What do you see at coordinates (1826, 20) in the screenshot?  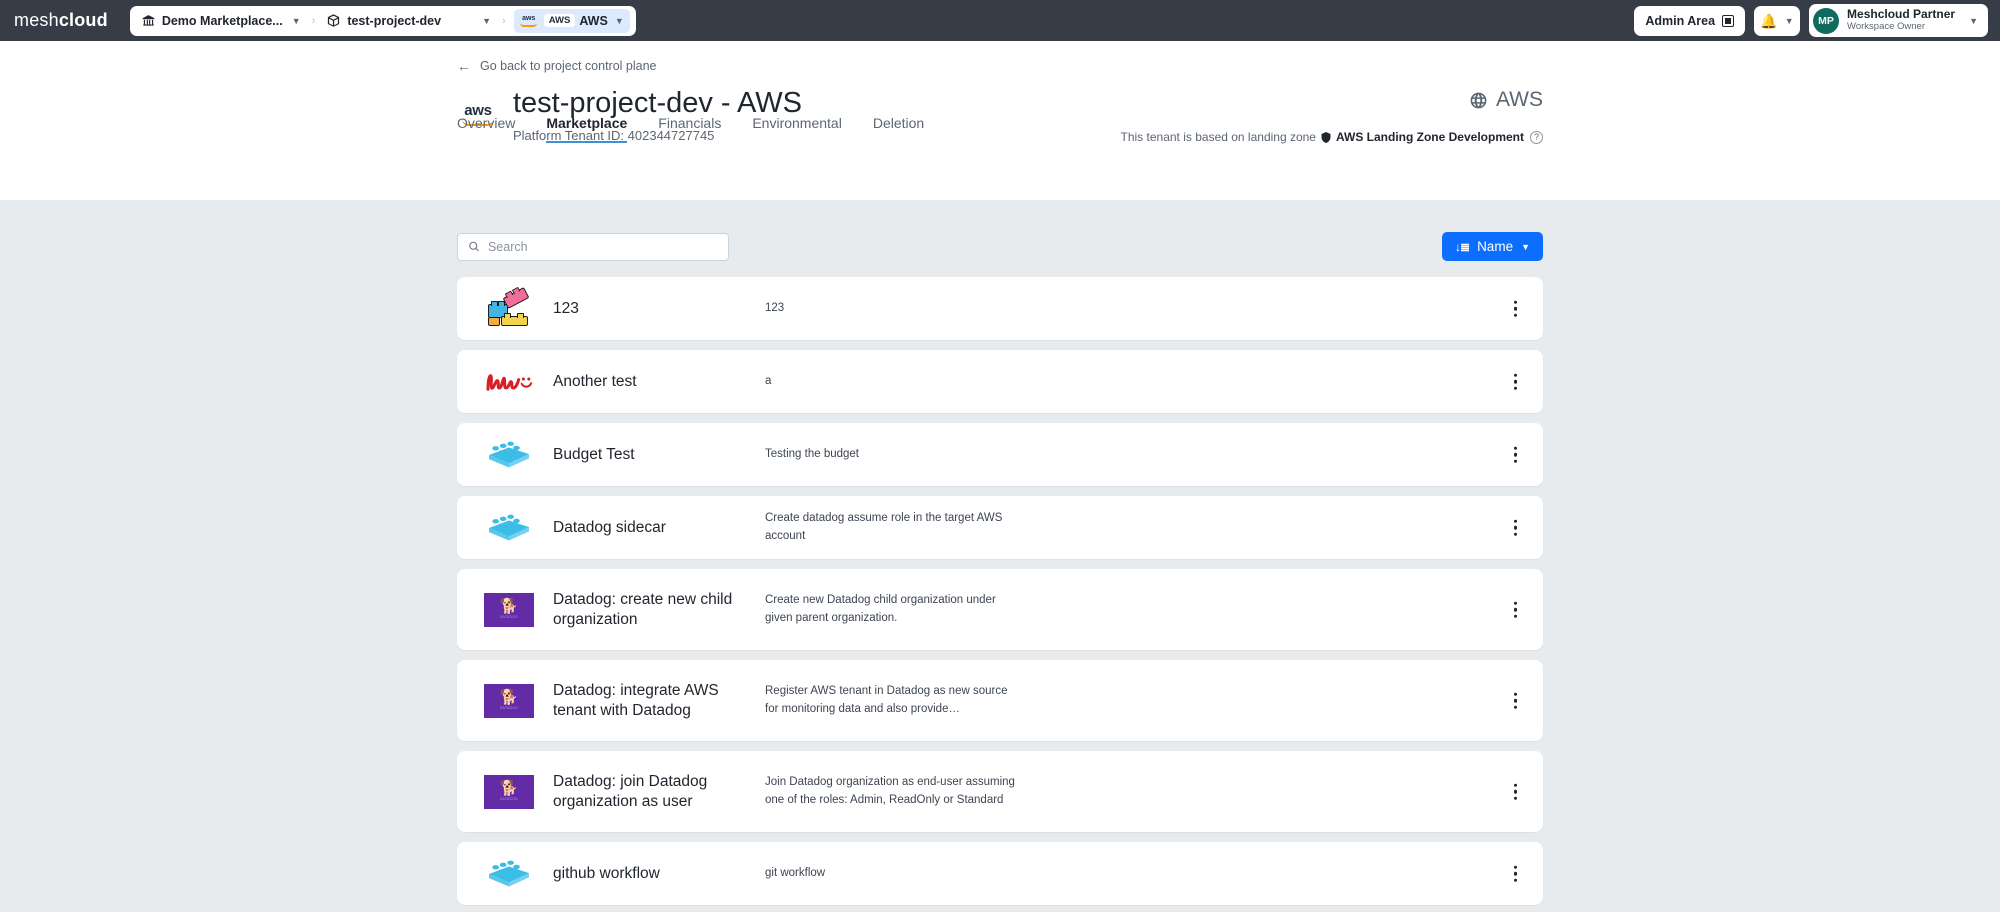 I see `avatar: MP` at bounding box center [1826, 20].